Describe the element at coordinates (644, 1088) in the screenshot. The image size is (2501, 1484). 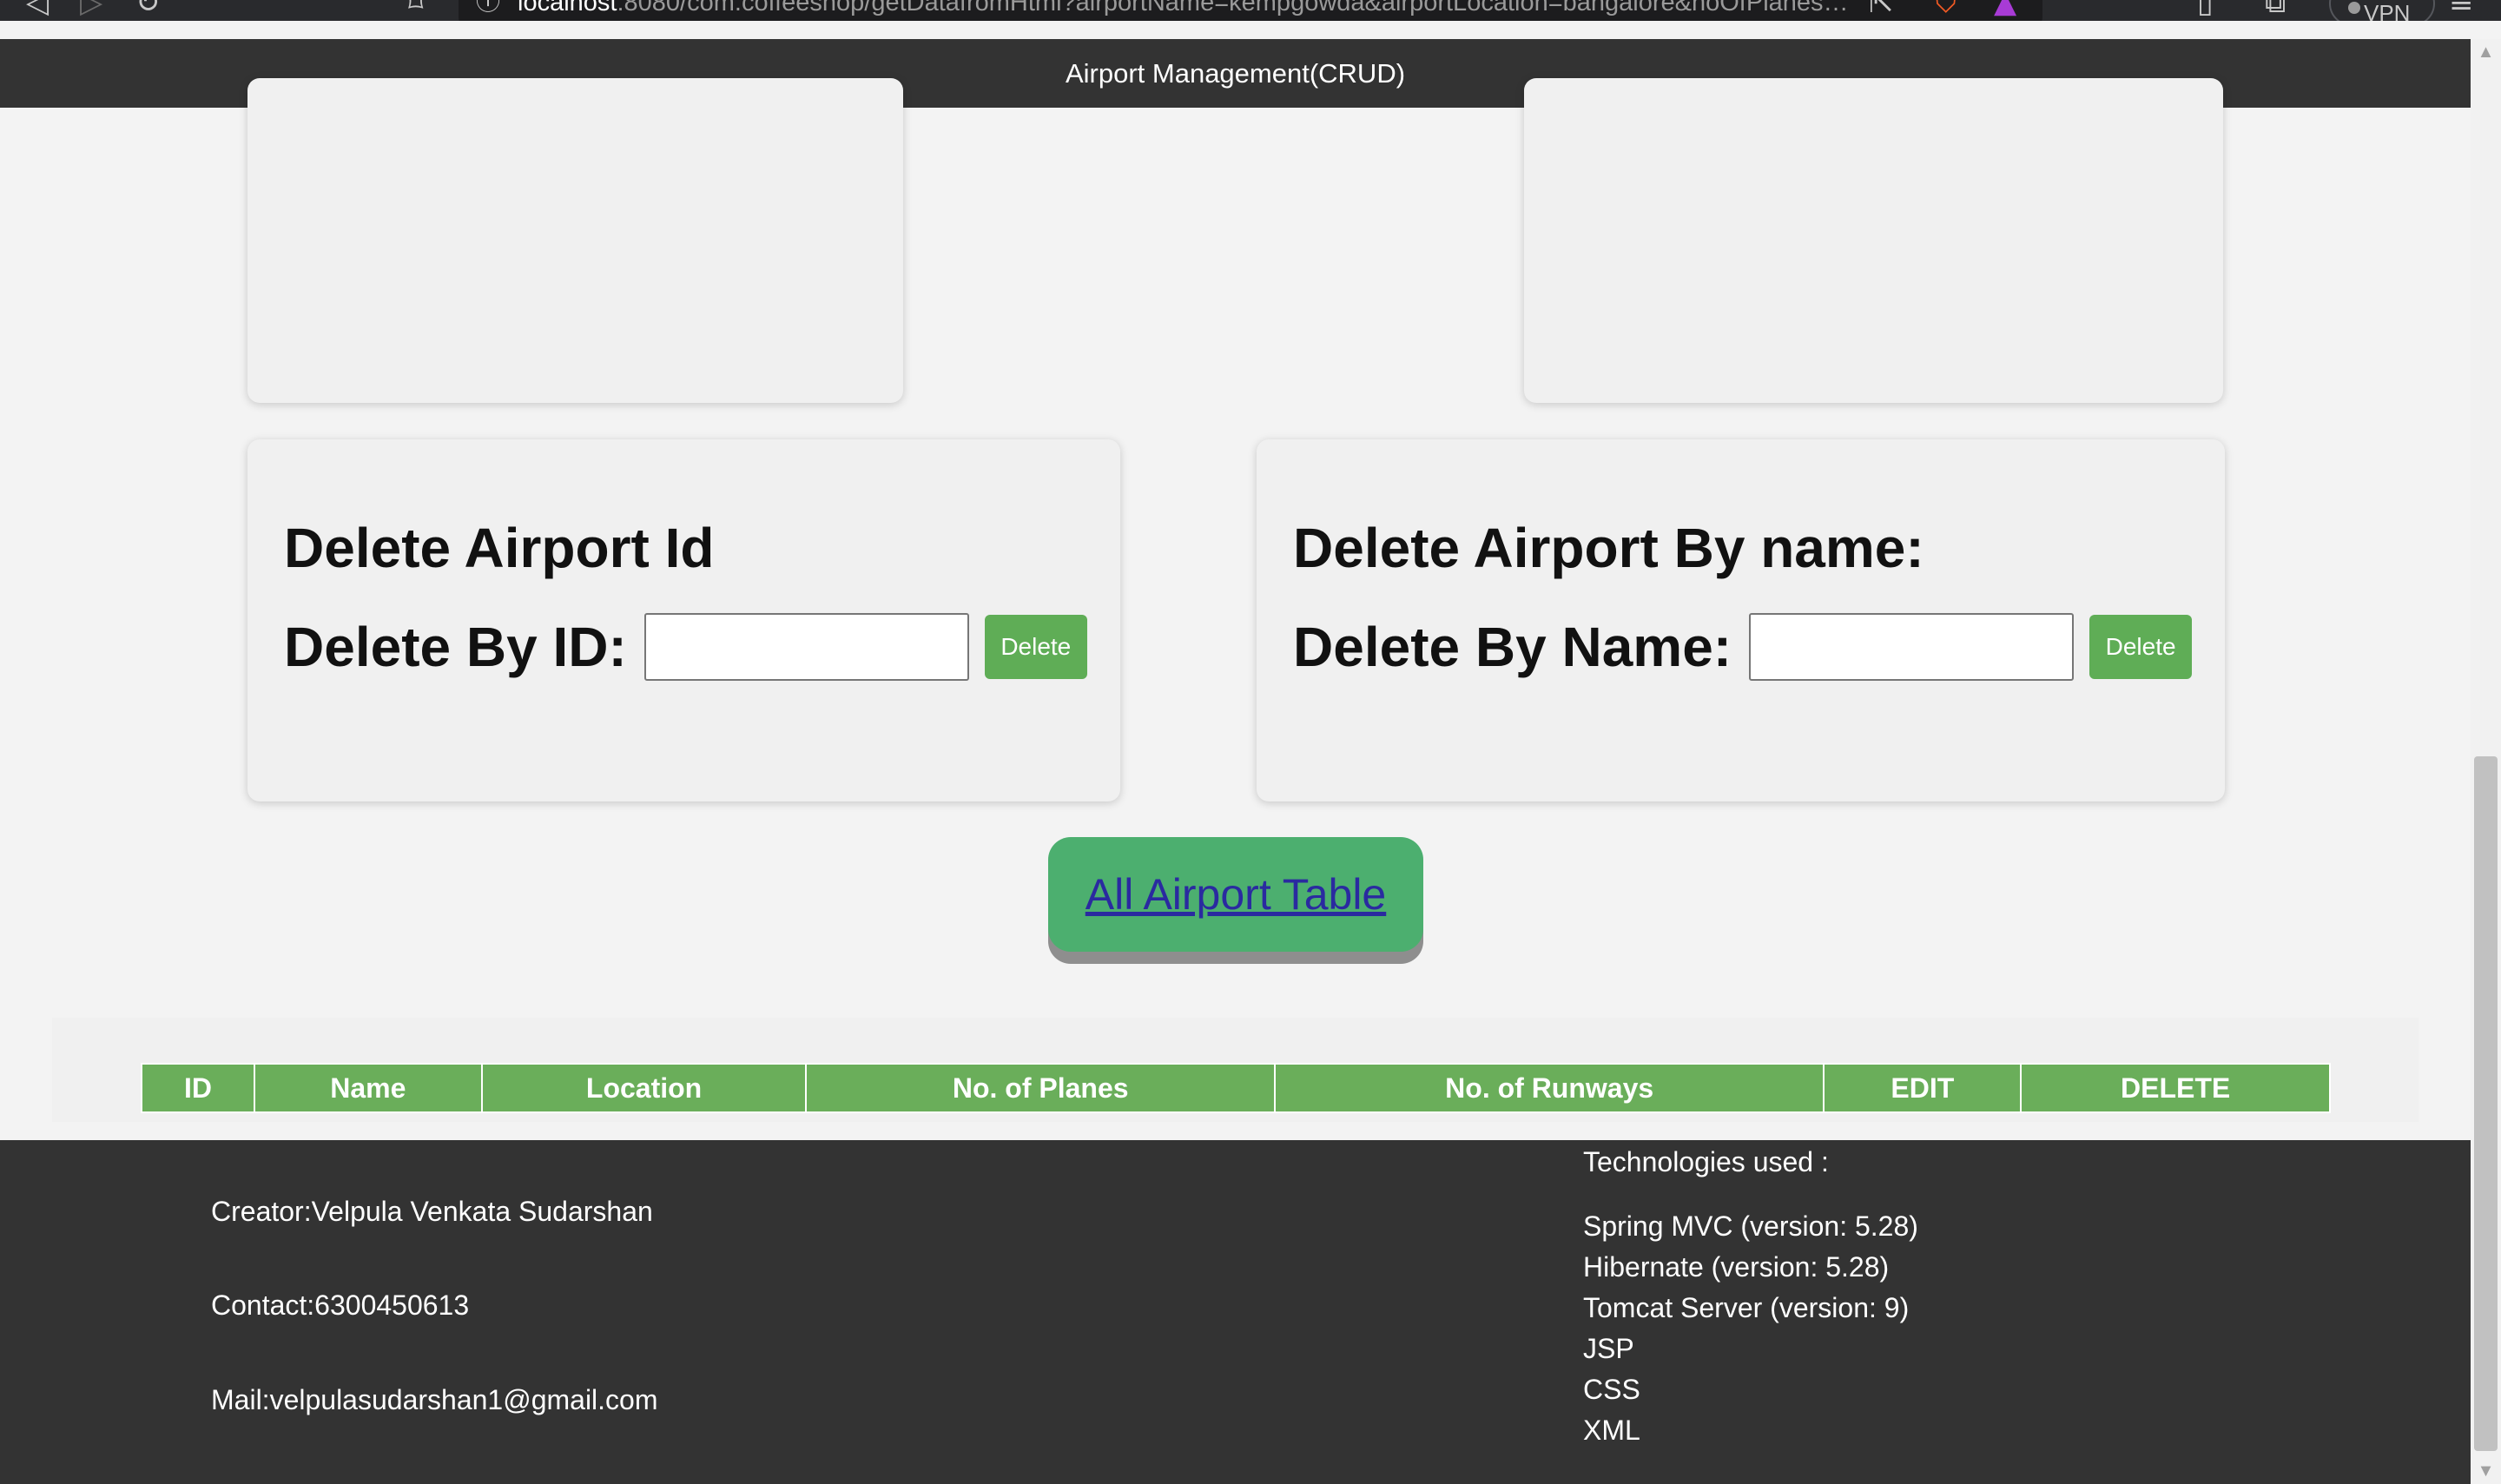
I see `column-header-location: Location` at that location.